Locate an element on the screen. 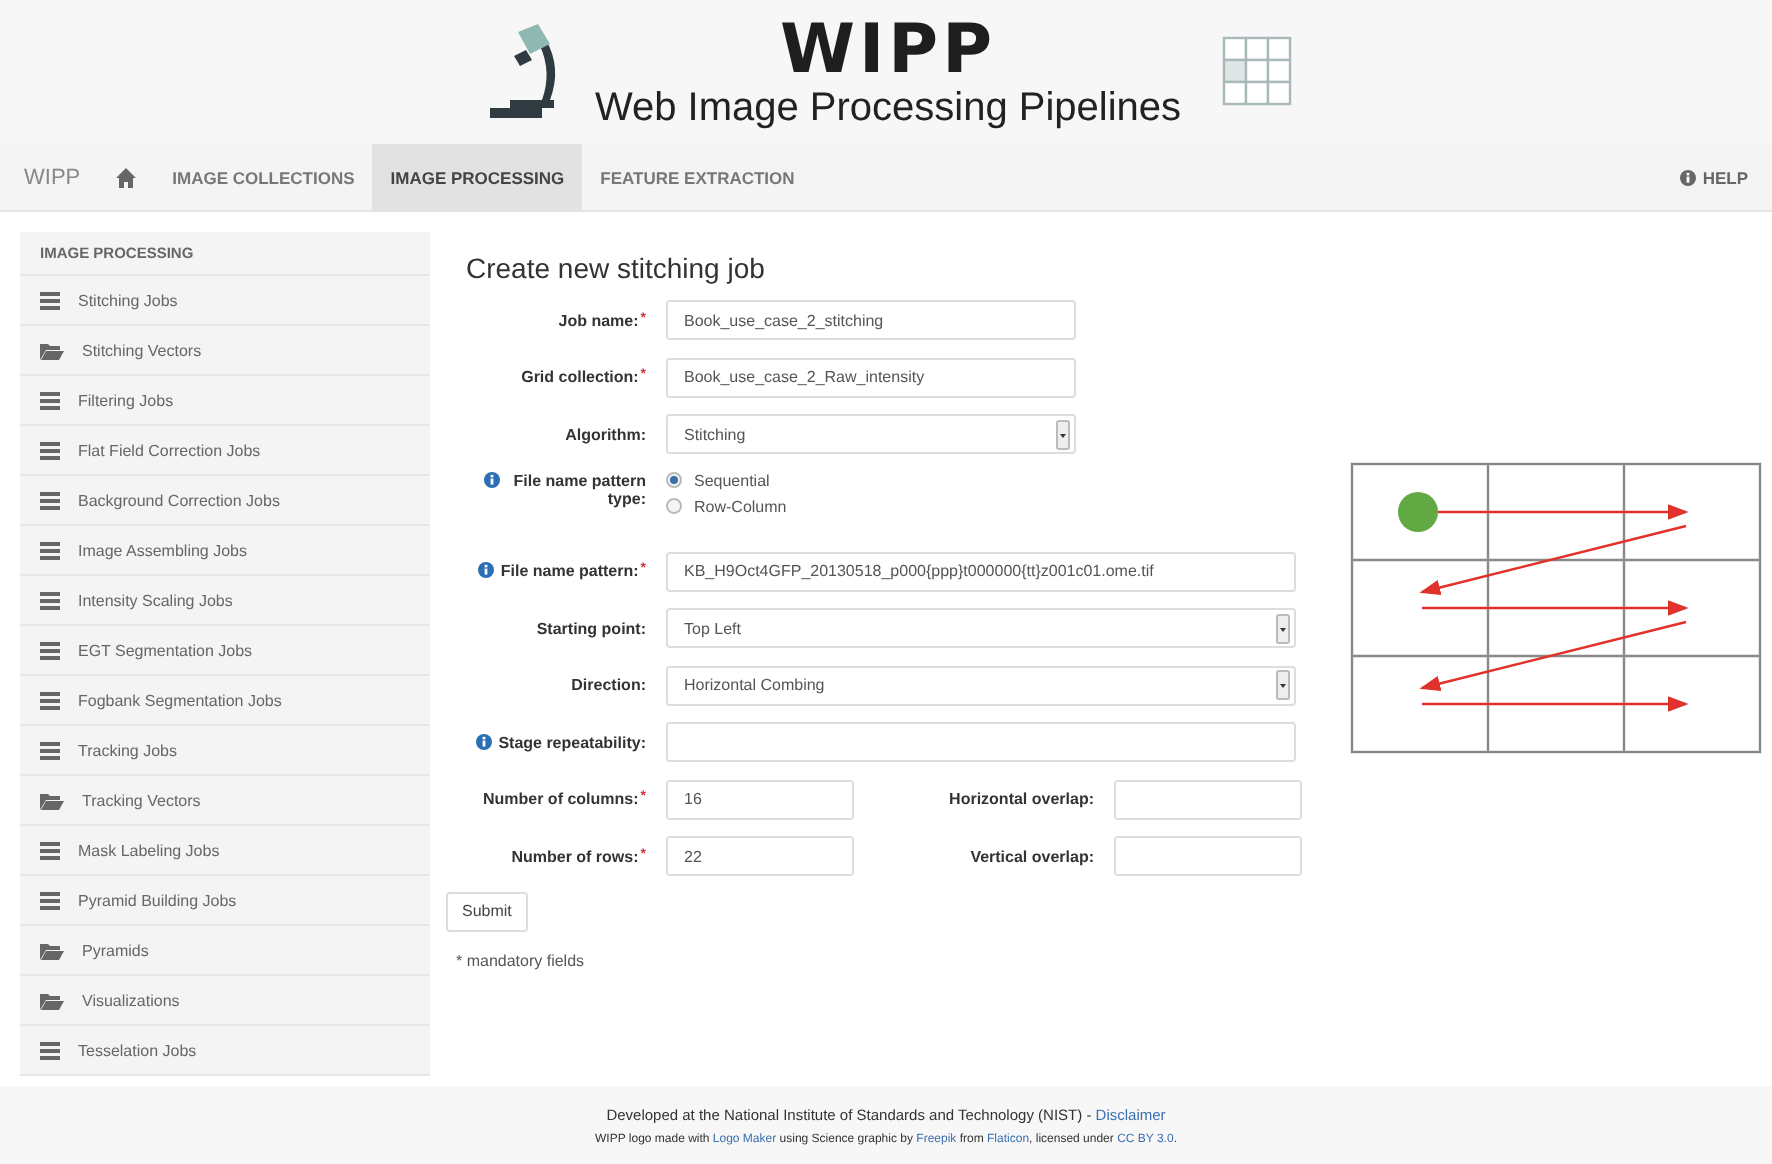 Image resolution: width=1772 pixels, height=1164 pixels. field-label: Algorithm: is located at coordinates (605, 434).